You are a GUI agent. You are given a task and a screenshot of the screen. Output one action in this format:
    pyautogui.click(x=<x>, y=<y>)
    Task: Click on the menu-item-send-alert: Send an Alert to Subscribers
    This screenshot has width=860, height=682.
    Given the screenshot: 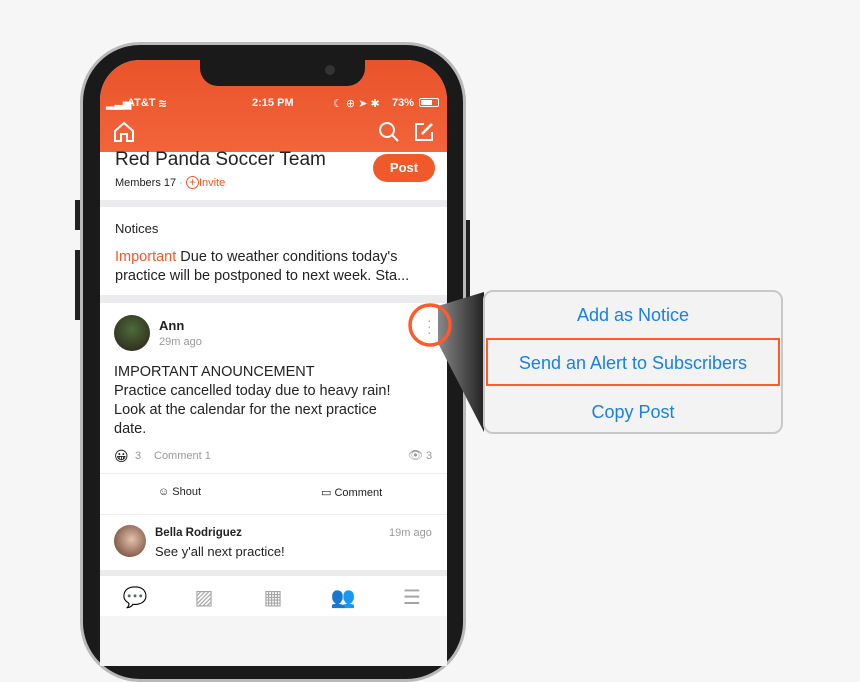 What is the action you would take?
    pyautogui.click(x=633, y=363)
    